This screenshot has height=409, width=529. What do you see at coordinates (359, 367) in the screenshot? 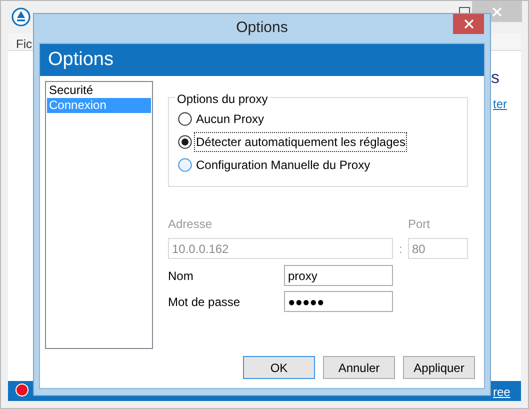
I see `dialog-button: Annuler` at bounding box center [359, 367].